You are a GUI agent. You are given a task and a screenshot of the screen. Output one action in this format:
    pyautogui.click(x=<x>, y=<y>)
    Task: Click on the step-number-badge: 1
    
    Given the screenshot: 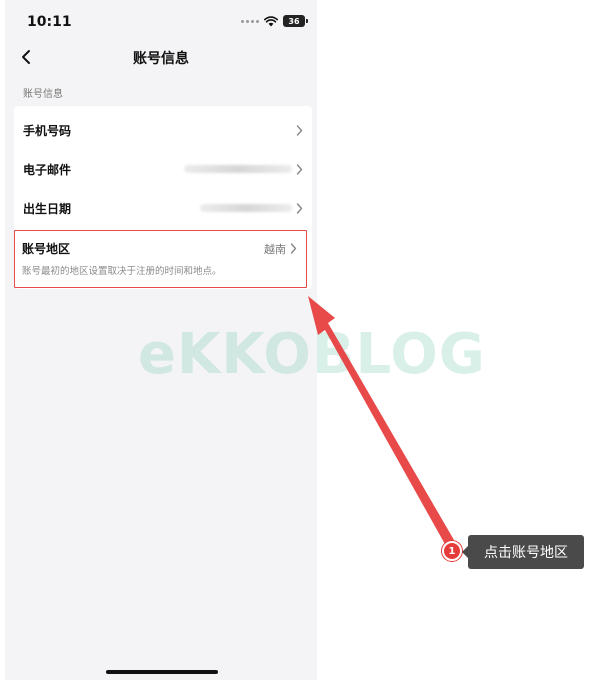 What is the action you would take?
    pyautogui.click(x=452, y=551)
    